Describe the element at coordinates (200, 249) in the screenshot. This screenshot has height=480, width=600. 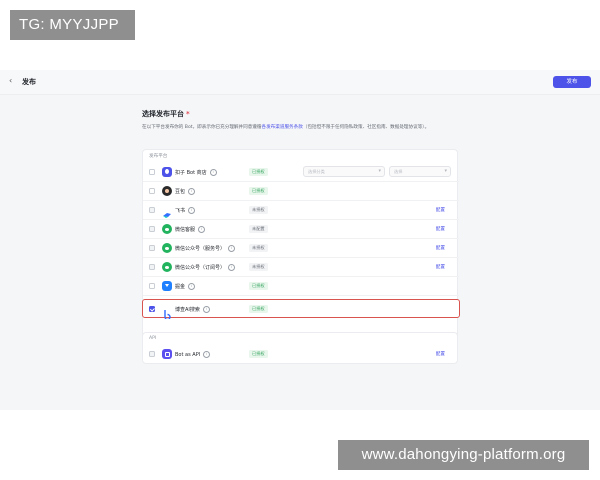
I see `platform-name-text: 微信公众号（服务号）` at that location.